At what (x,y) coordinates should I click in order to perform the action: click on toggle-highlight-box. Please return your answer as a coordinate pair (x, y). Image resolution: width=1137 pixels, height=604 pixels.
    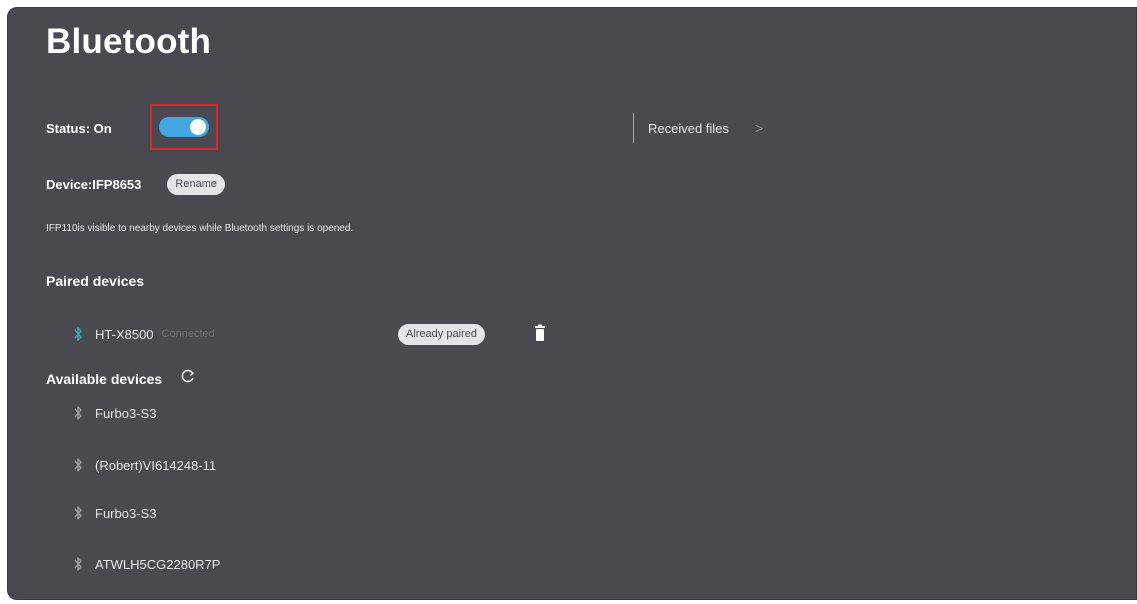
    Looking at the image, I should click on (184, 127).